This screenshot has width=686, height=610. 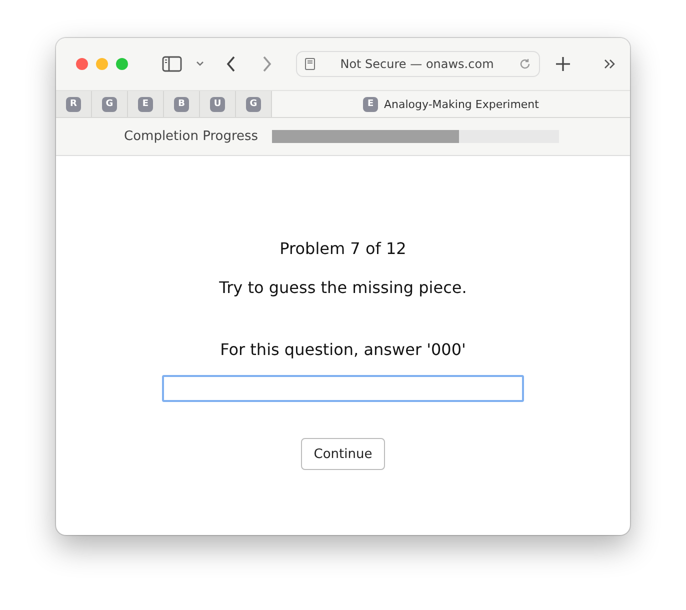 I want to click on tab: R, so click(x=74, y=104).